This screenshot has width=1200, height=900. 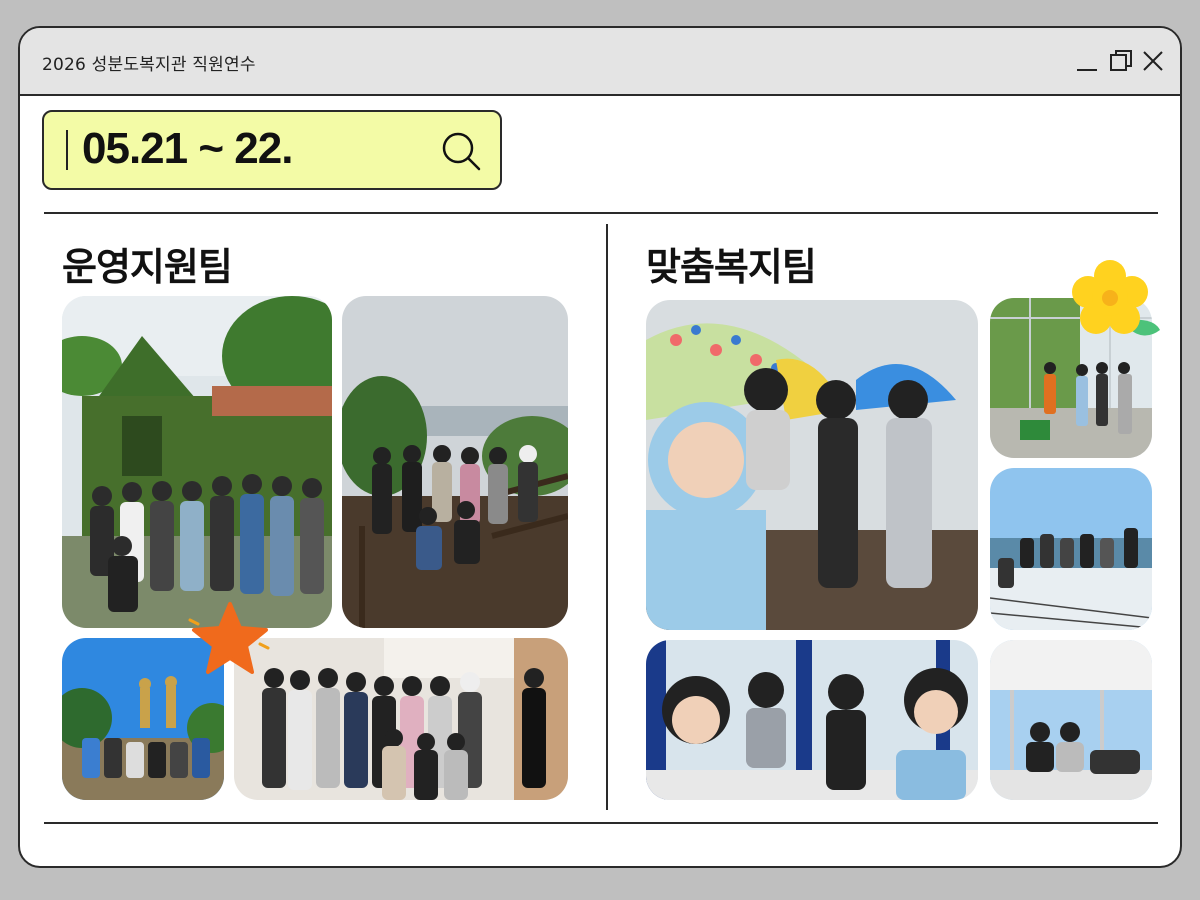 I want to click on minimize-button, so click(x=1087, y=61).